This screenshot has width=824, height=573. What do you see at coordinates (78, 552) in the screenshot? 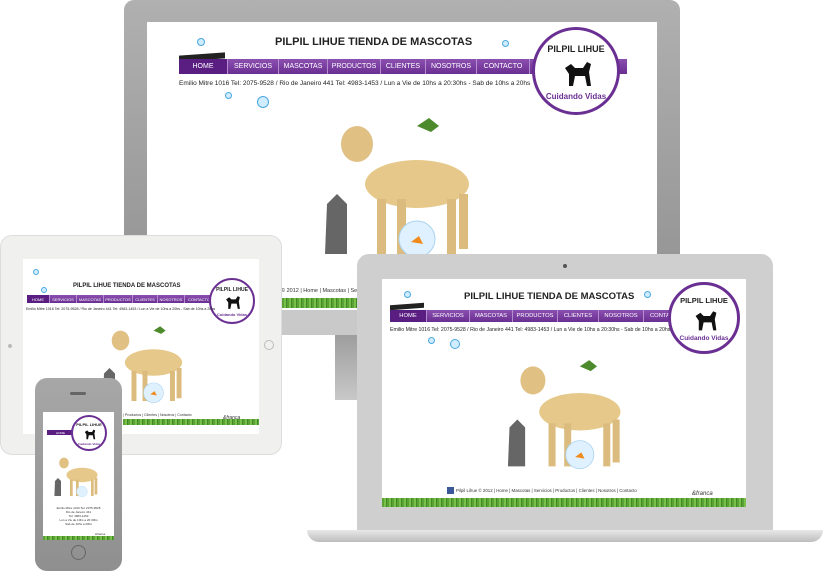
I see `phone-home-button` at bounding box center [78, 552].